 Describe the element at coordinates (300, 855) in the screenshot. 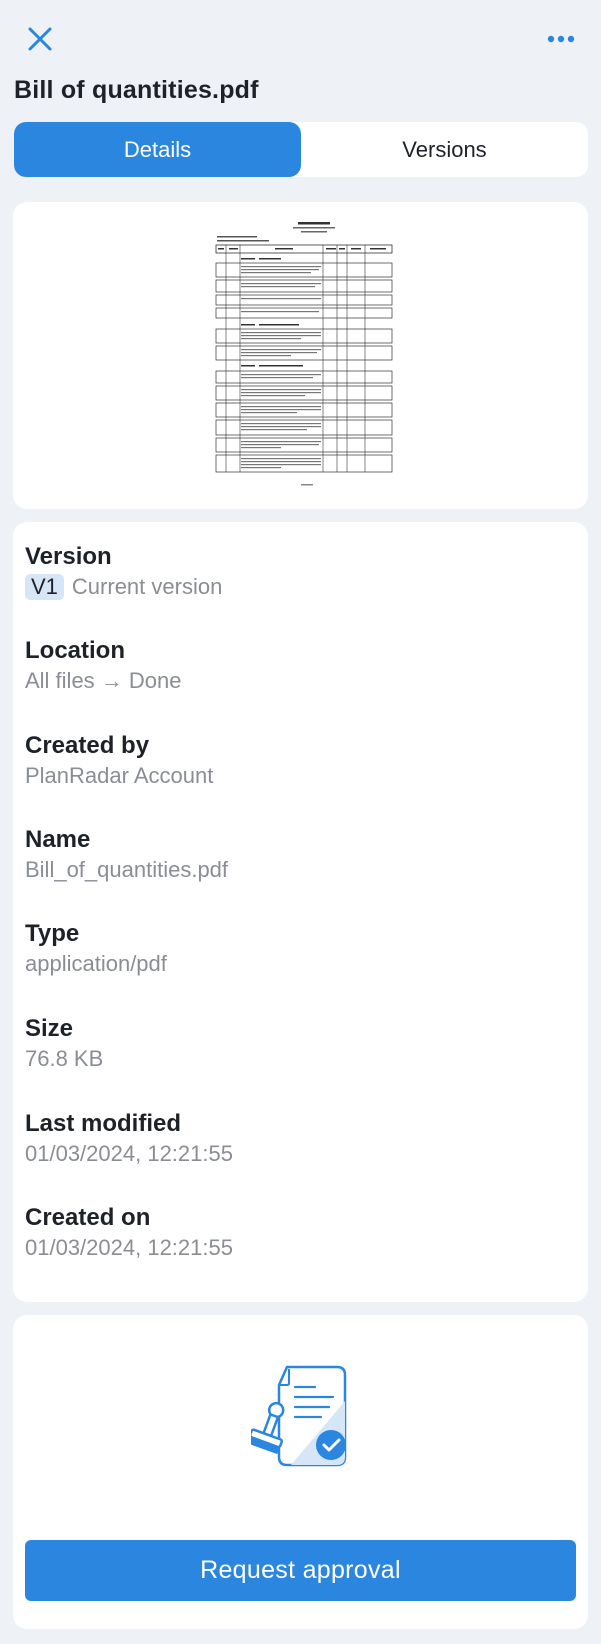

I see `name-field: Name Bill_of_quantities.pdf` at that location.